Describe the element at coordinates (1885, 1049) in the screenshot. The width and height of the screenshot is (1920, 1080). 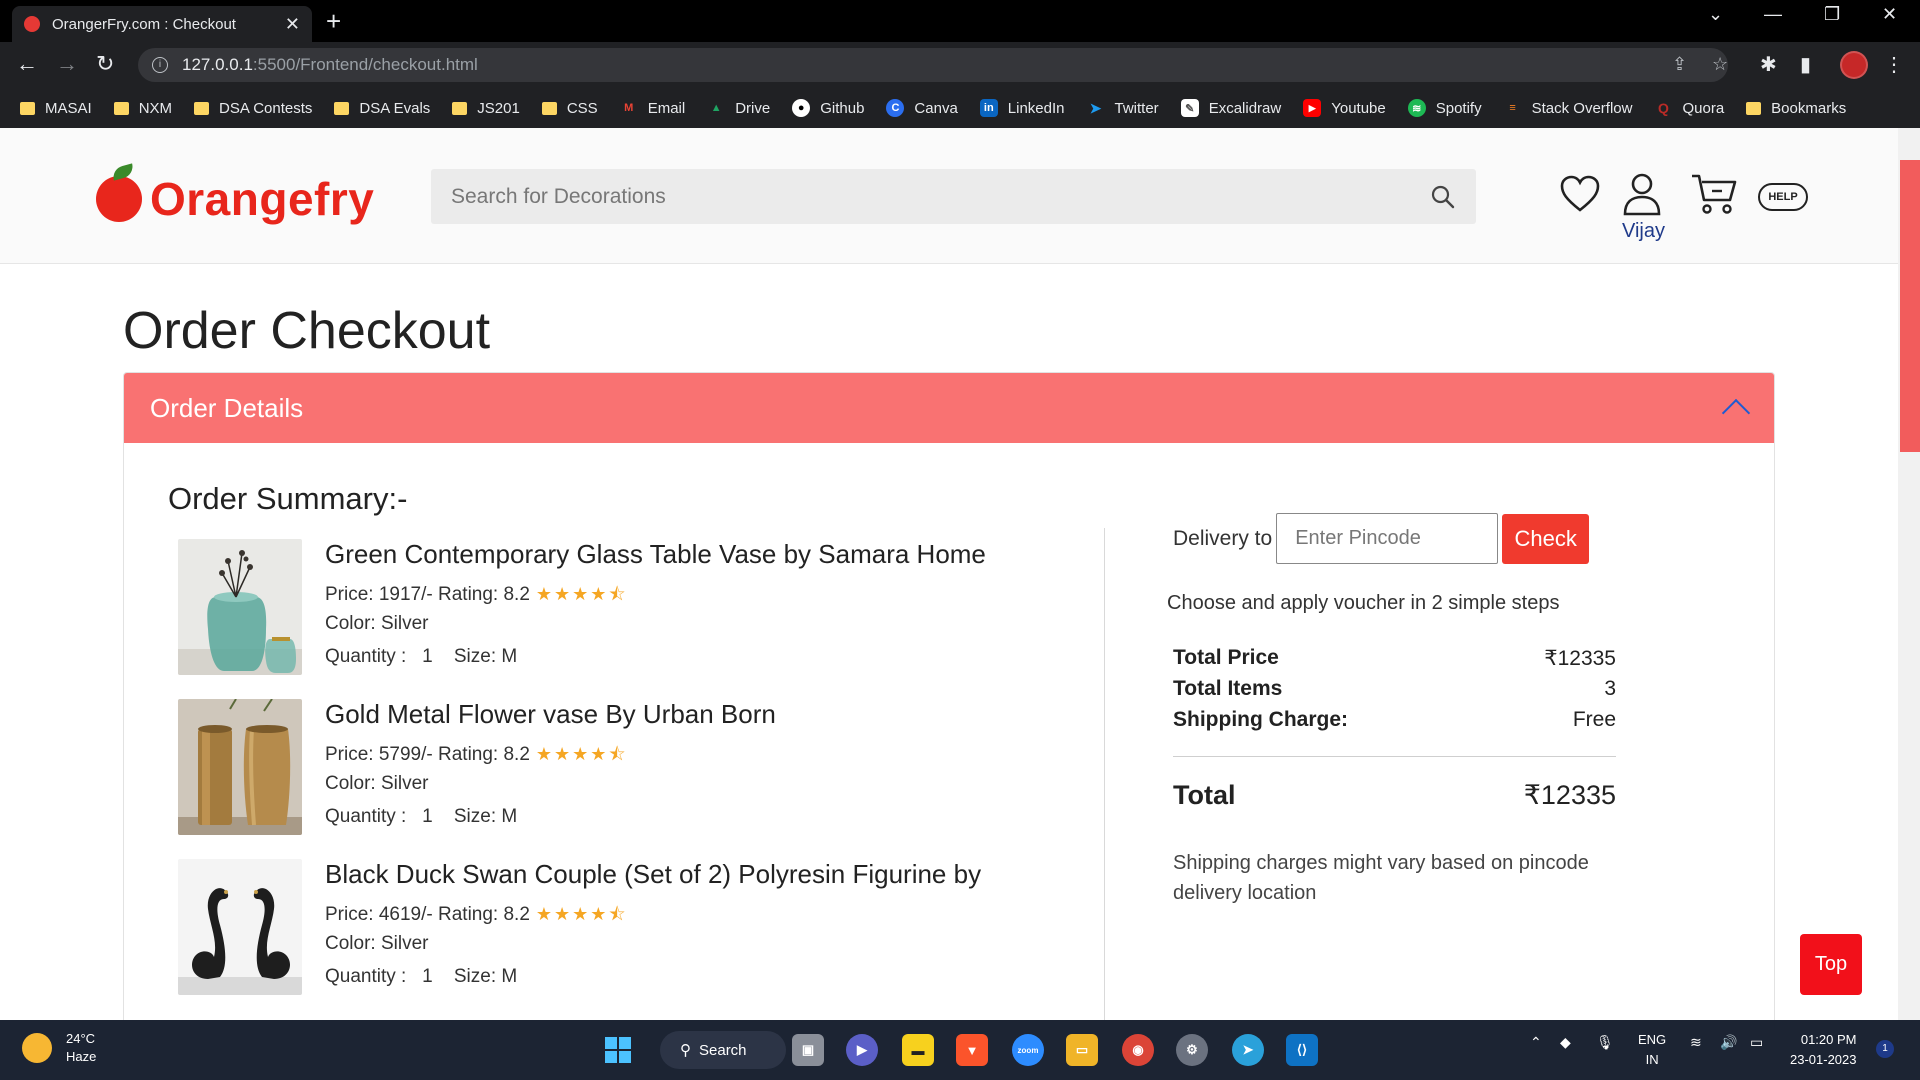
I see `notification-badge: 1` at that location.